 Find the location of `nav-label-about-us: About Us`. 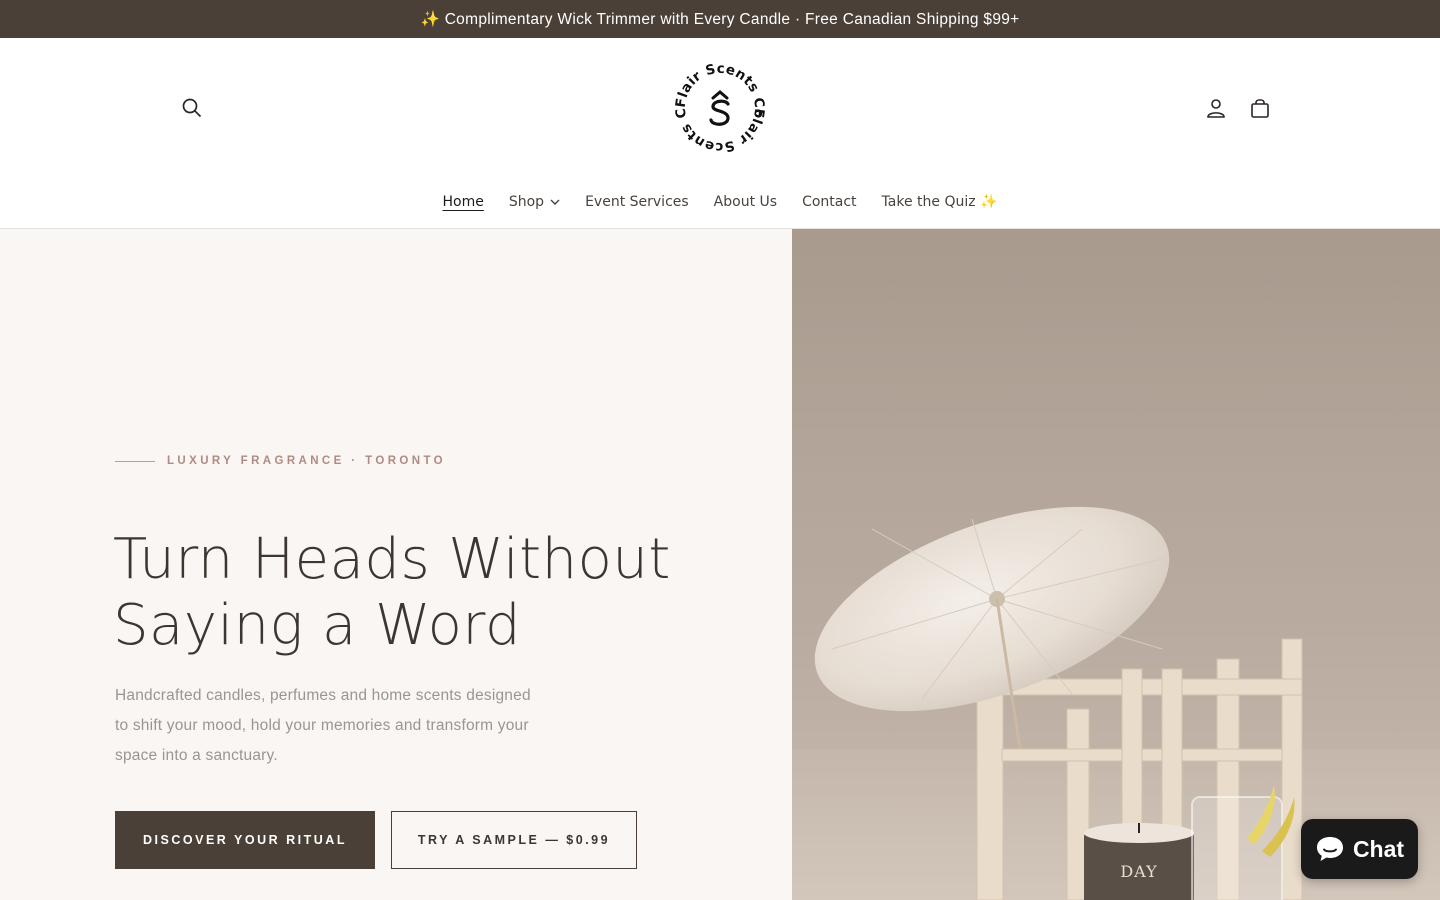

nav-label-about-us: About Us is located at coordinates (745, 202).